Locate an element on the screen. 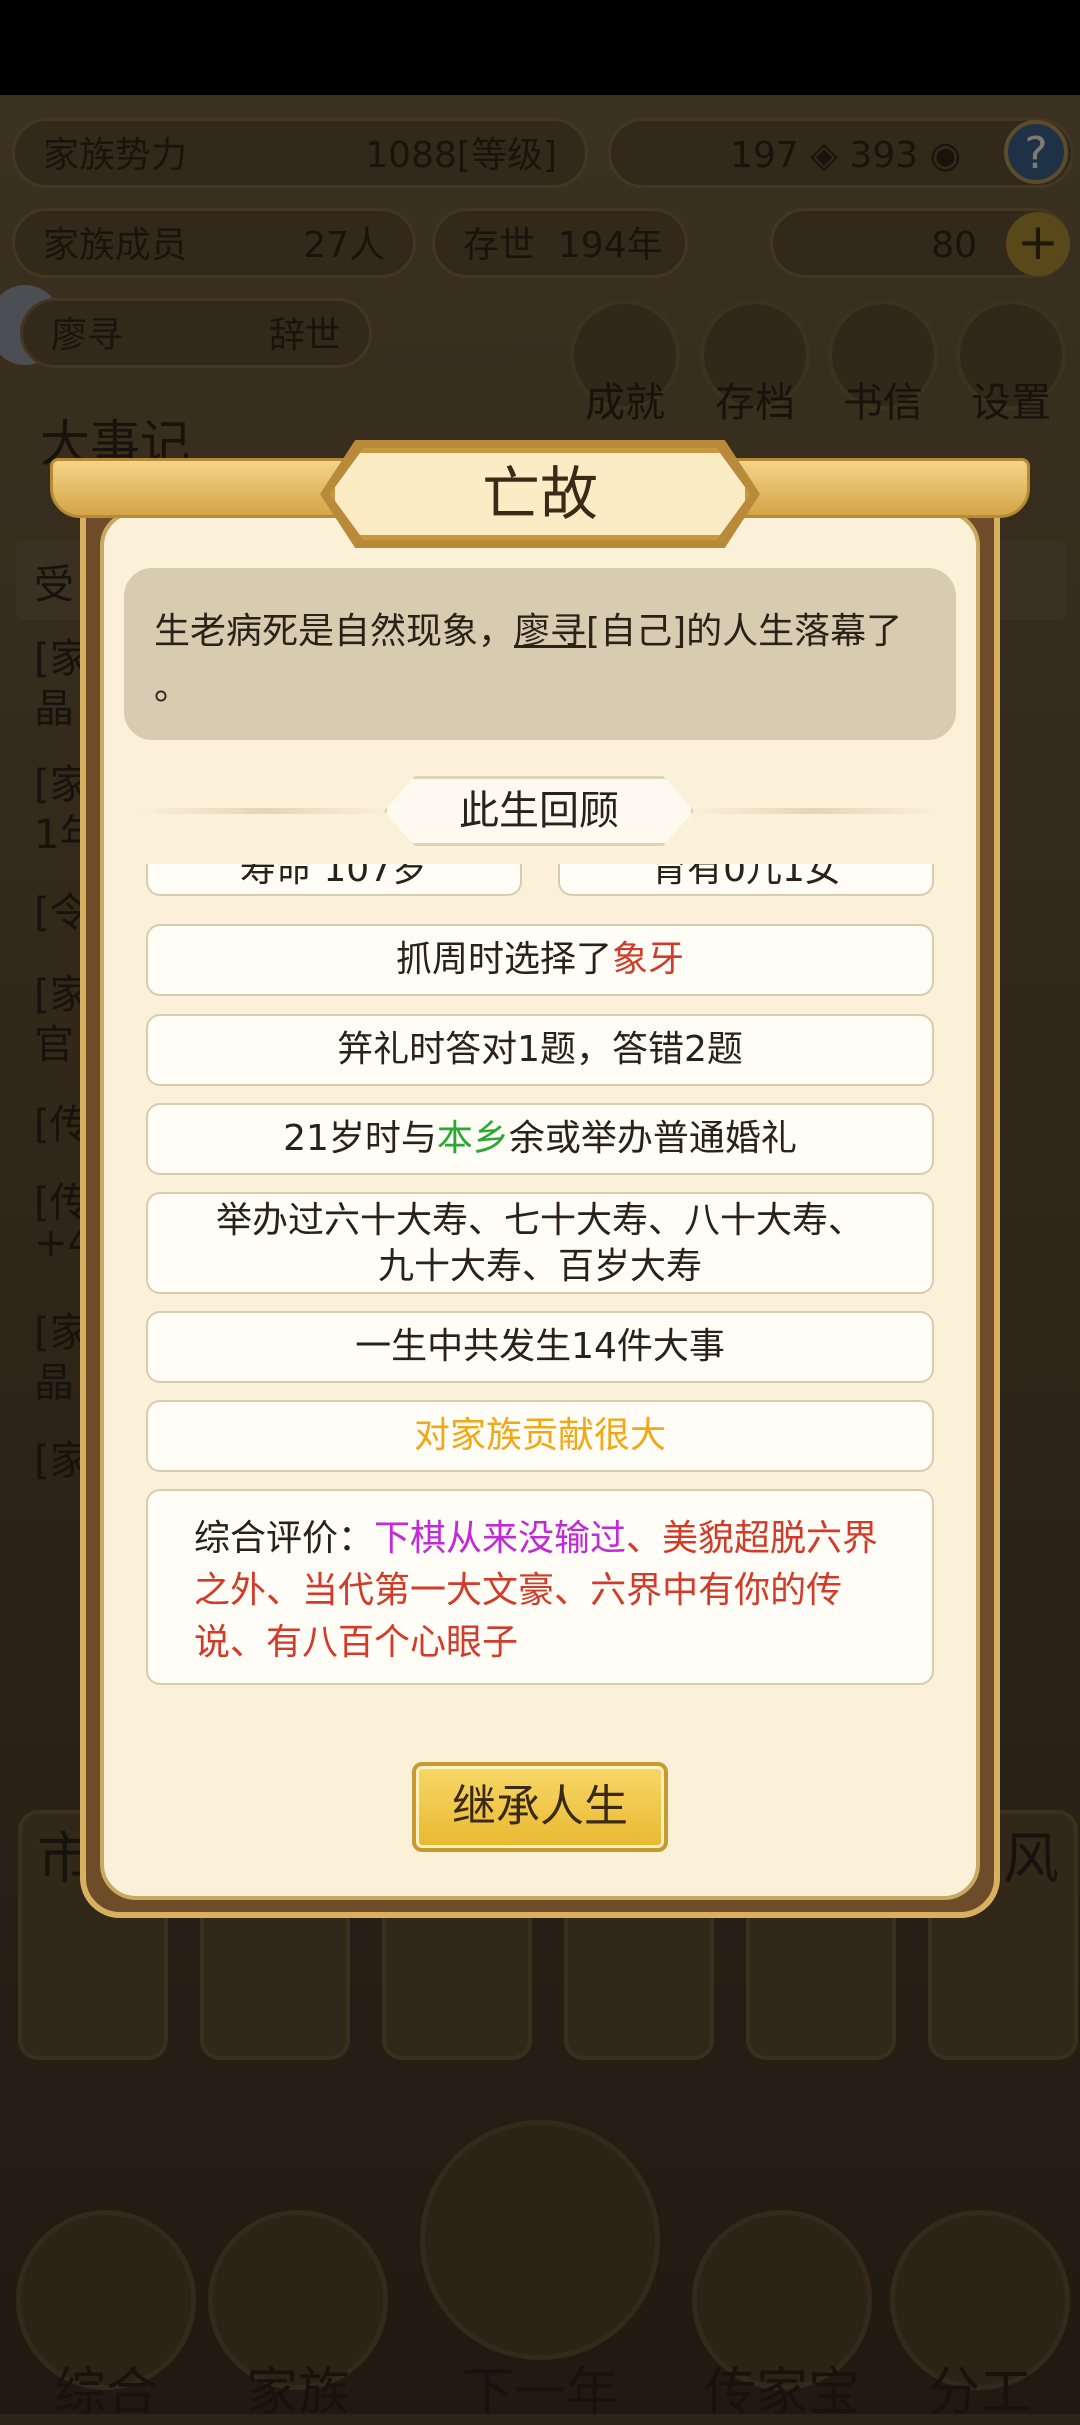  divider-left is located at coordinates (265, 811).